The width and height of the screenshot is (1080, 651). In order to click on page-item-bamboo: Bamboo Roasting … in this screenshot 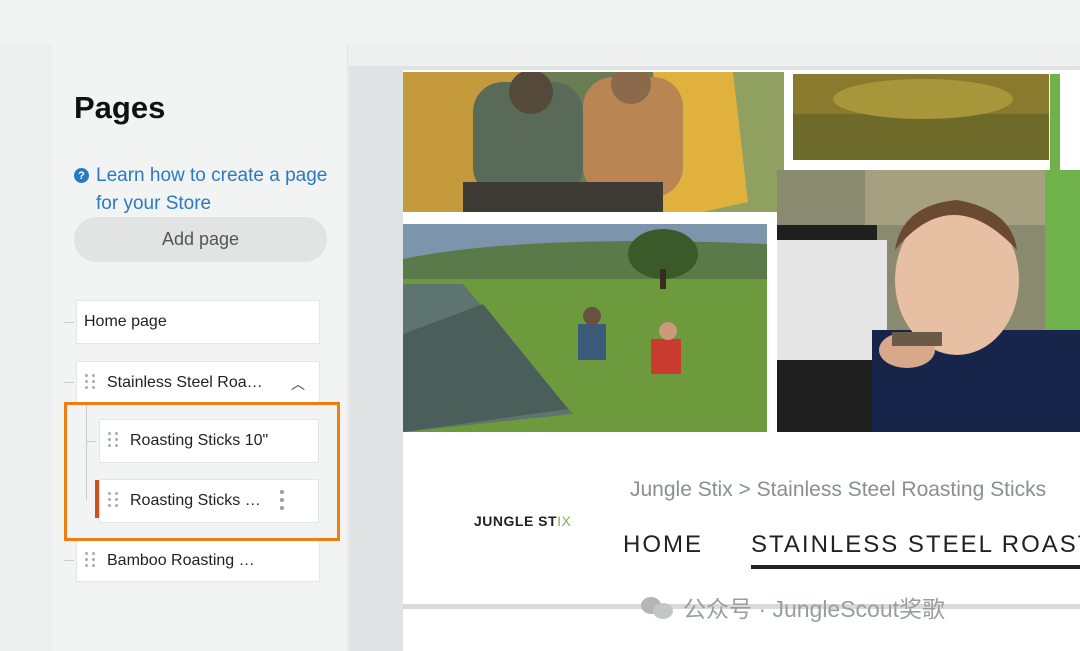, I will do `click(198, 561)`.